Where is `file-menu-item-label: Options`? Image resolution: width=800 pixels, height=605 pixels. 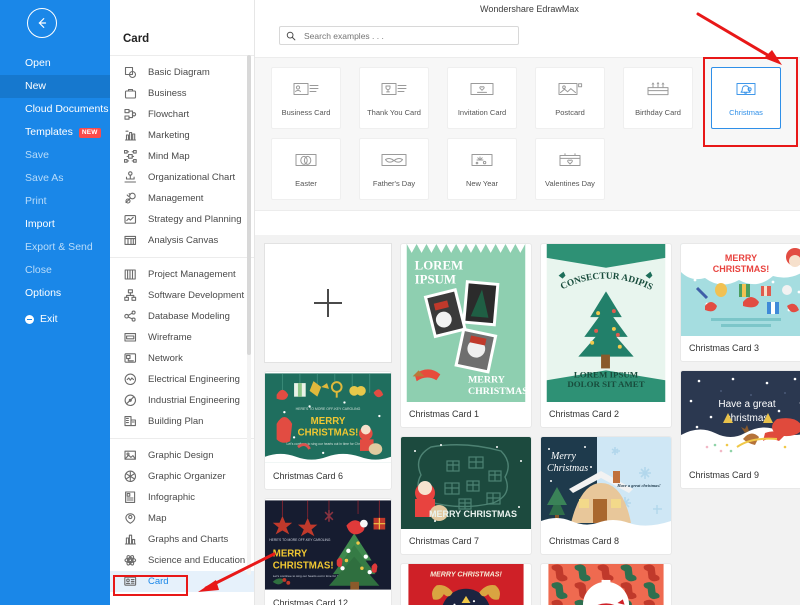
file-menu-item-label: Options is located at coordinates (43, 293).